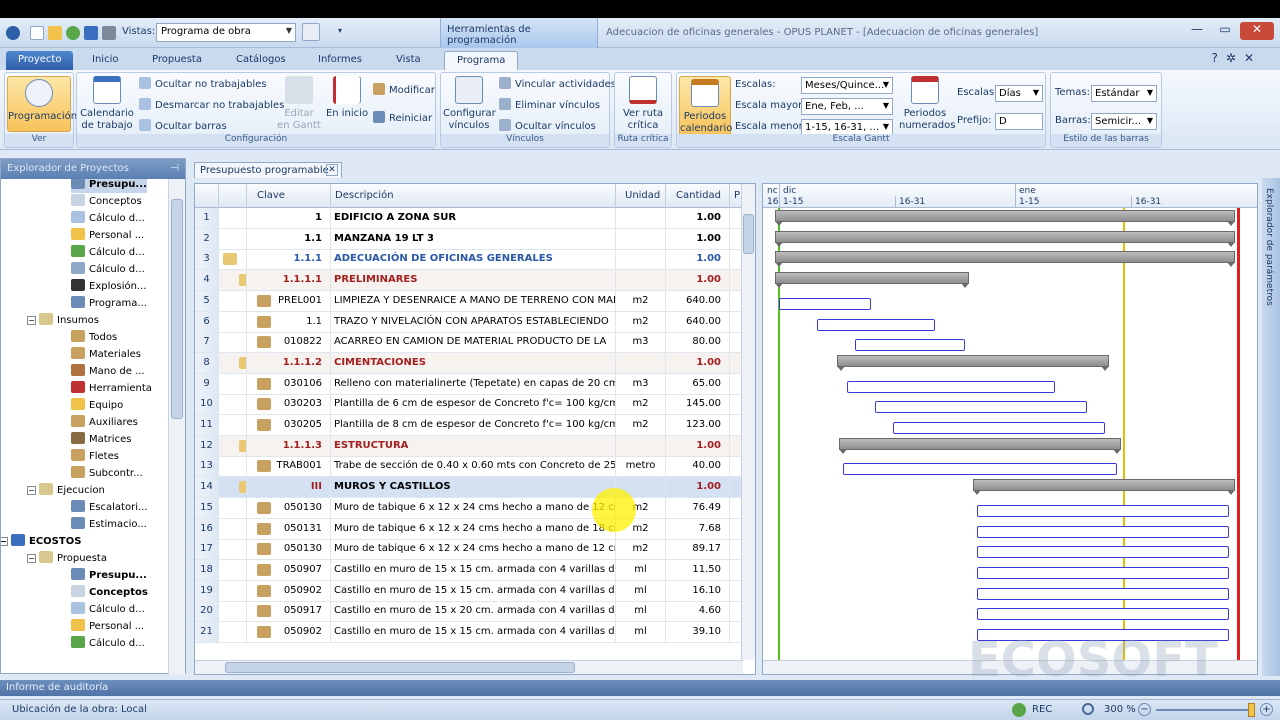 The image size is (1280, 720). Describe the element at coordinates (404, 89) in the screenshot. I see `modificar-button: Modificar` at that location.